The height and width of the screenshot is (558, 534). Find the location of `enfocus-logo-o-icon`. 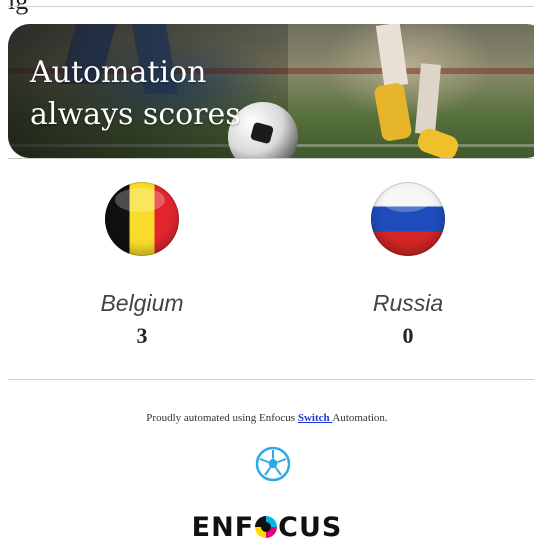

enfocus-logo-o-icon is located at coordinates (266, 527).